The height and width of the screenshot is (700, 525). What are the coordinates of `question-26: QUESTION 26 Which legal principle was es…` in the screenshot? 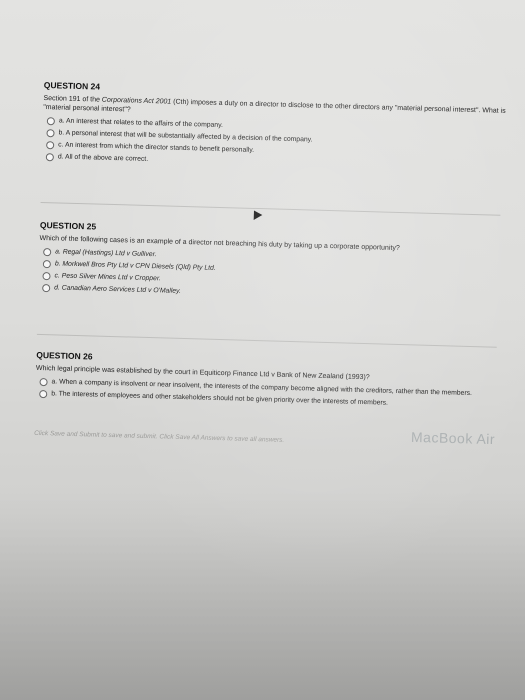 It's located at (270, 382).